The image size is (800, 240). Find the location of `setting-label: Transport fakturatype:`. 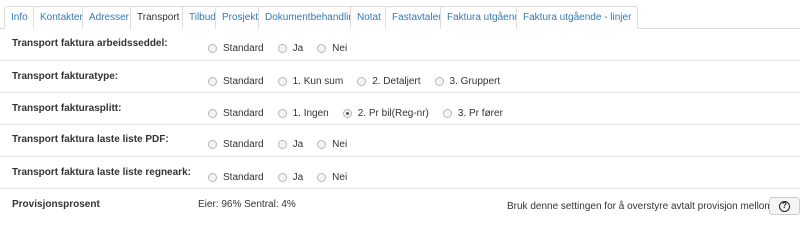

setting-label: Transport fakturatype: is located at coordinates (65, 76).